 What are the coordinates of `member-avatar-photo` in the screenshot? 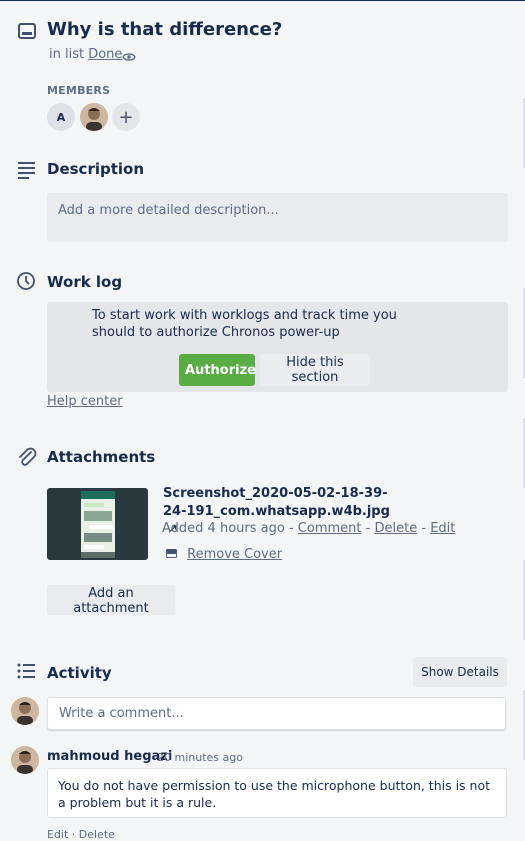 It's located at (94, 117).